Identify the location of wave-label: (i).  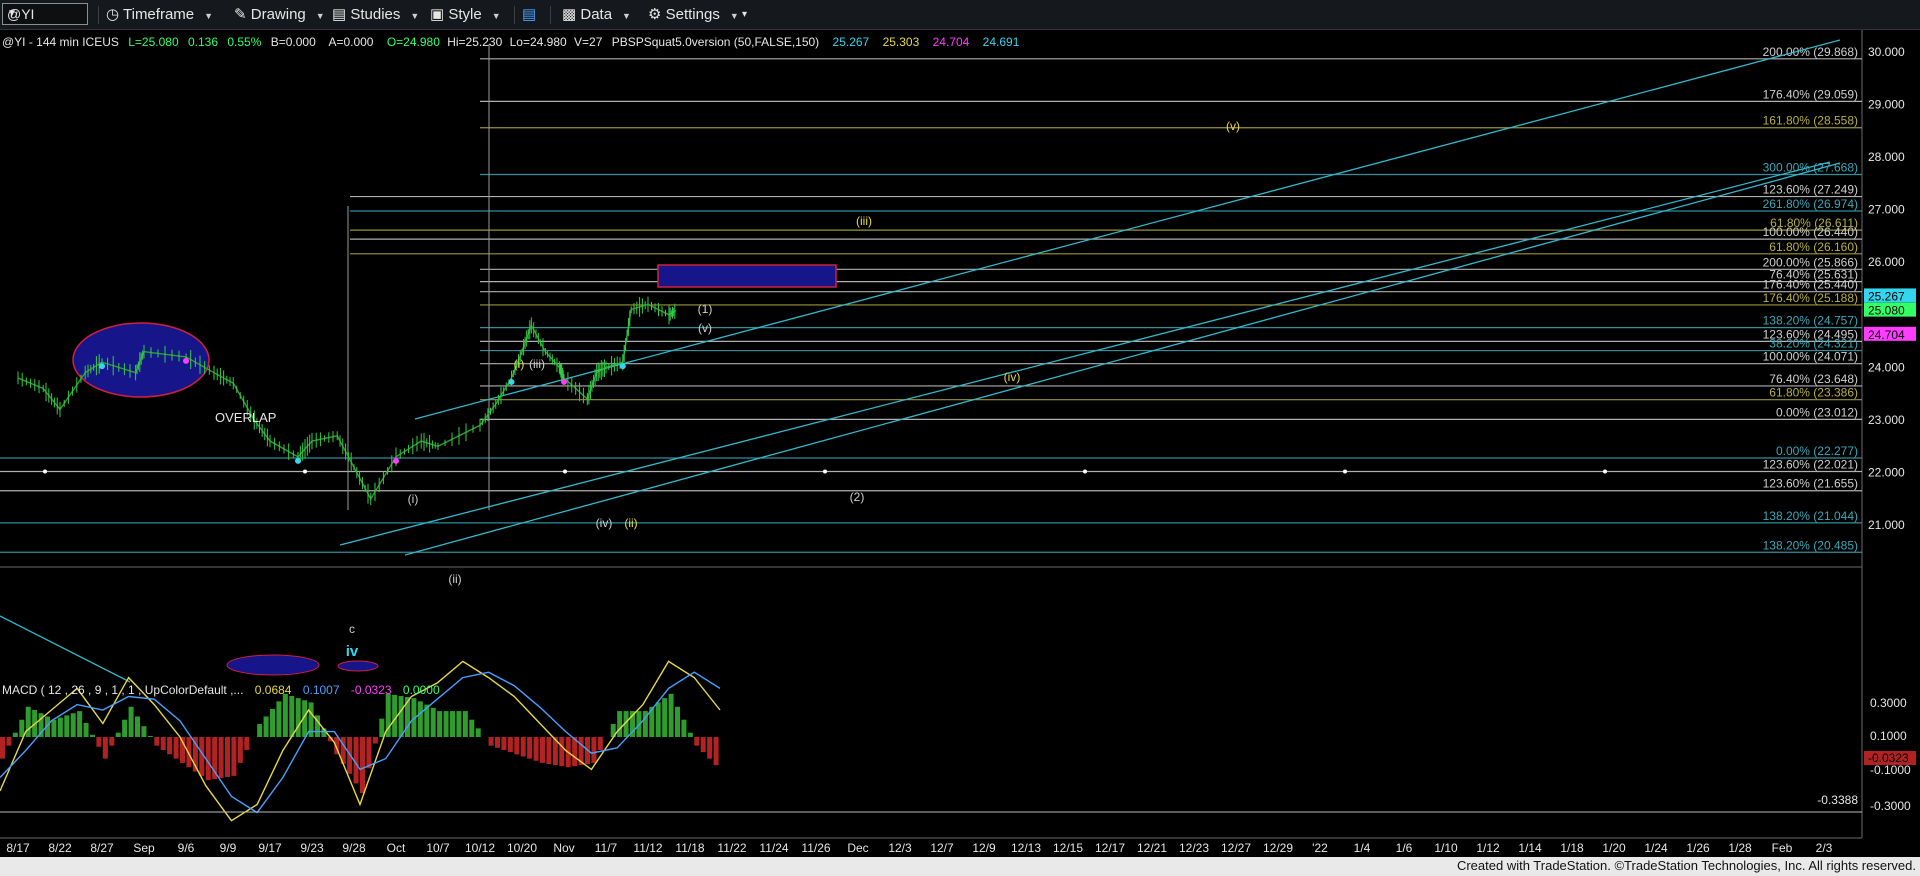
(519, 364).